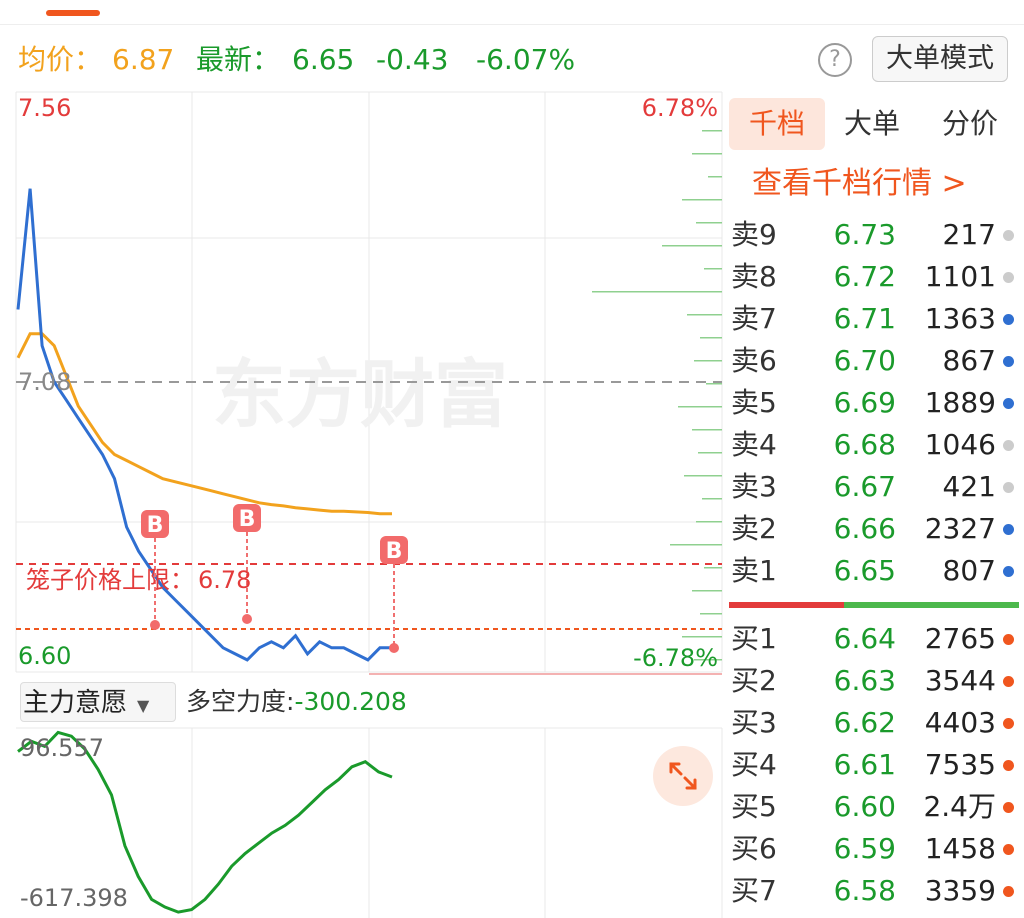 The height and width of the screenshot is (918, 1024). I want to click on active-tab-indicator, so click(73, 13).